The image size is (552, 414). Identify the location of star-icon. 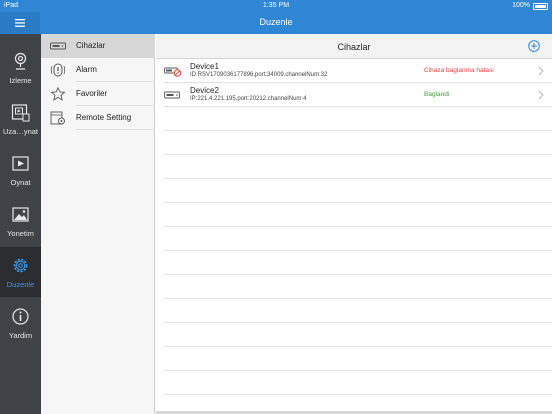
(58, 94).